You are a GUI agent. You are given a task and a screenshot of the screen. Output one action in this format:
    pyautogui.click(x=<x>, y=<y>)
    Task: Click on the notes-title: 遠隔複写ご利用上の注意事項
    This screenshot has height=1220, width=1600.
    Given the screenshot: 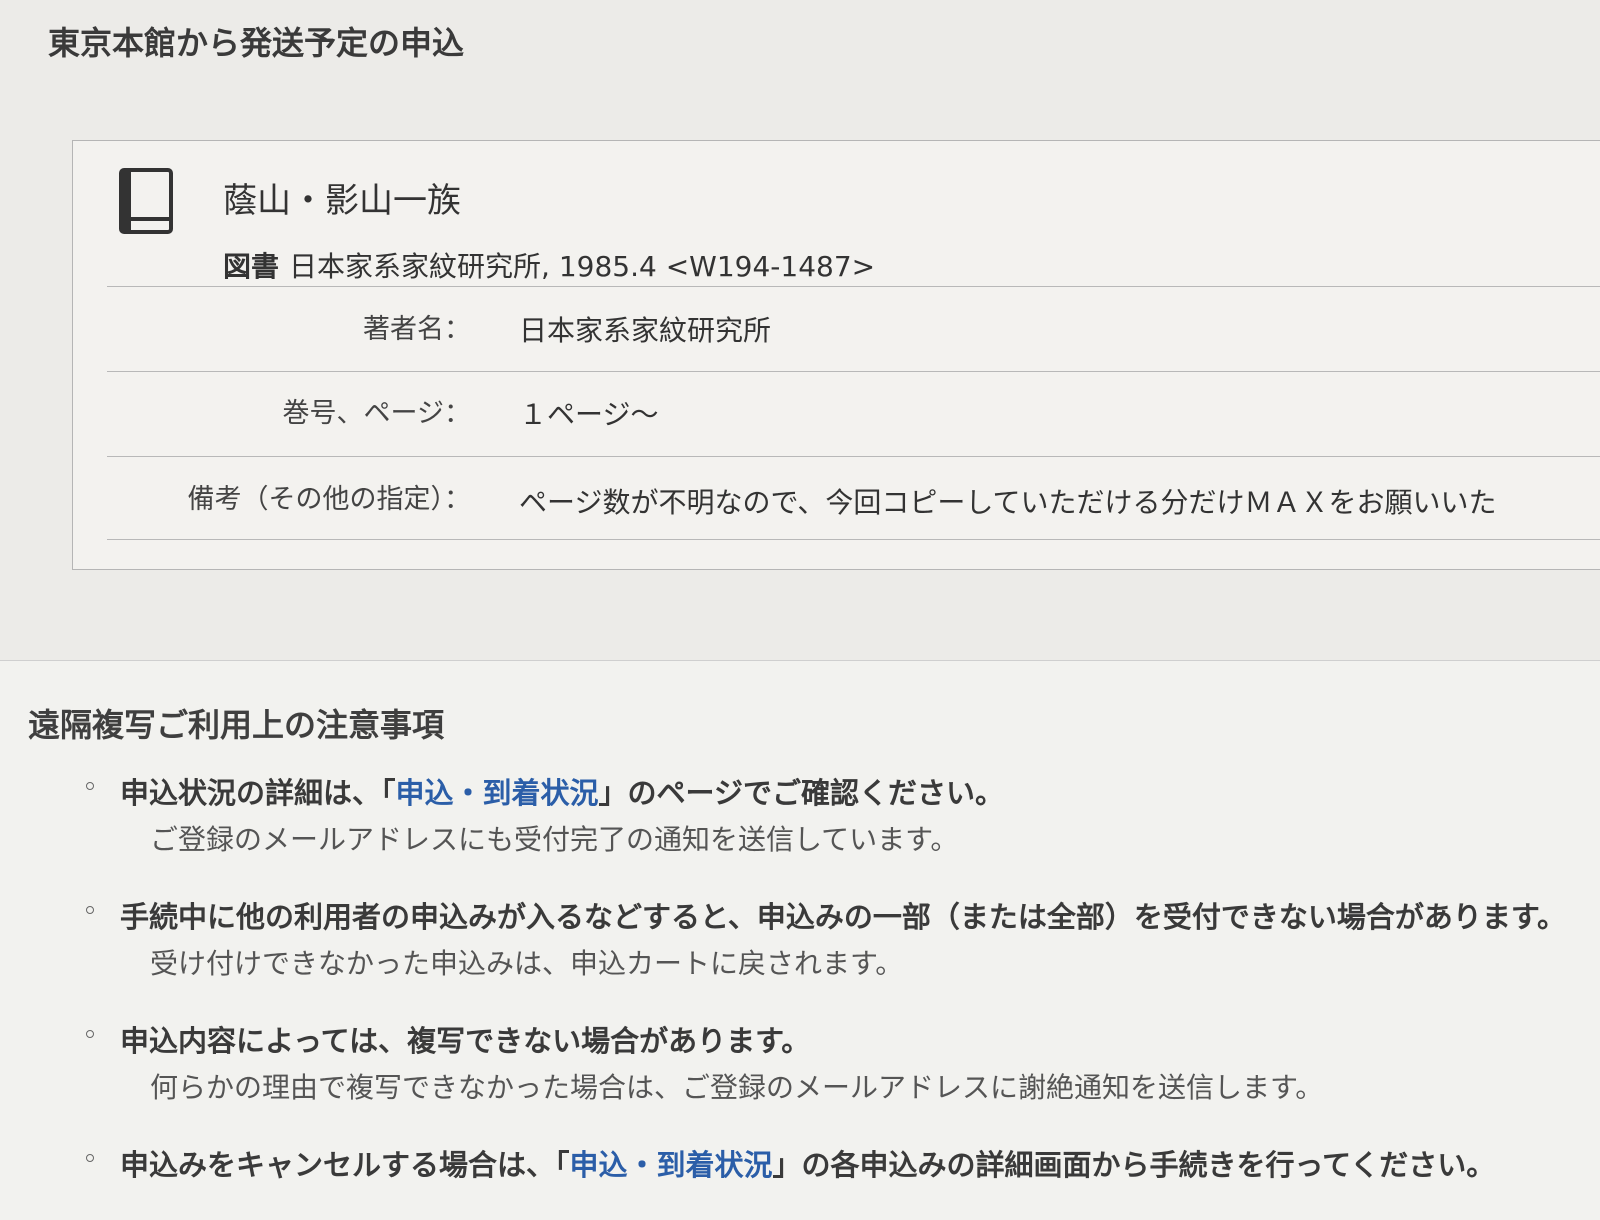 What is the action you would take?
    pyautogui.click(x=236, y=725)
    